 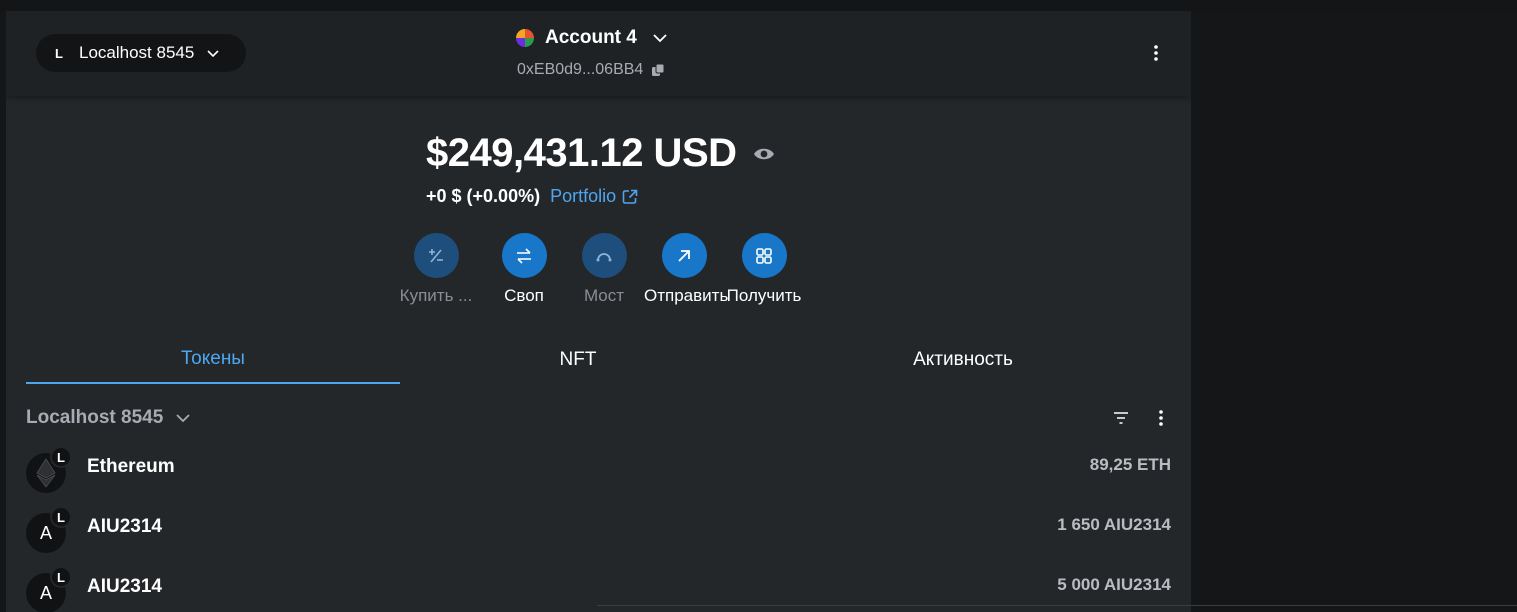 I want to click on address-row: 0xEB0d9...06BB4, so click(x=606, y=70).